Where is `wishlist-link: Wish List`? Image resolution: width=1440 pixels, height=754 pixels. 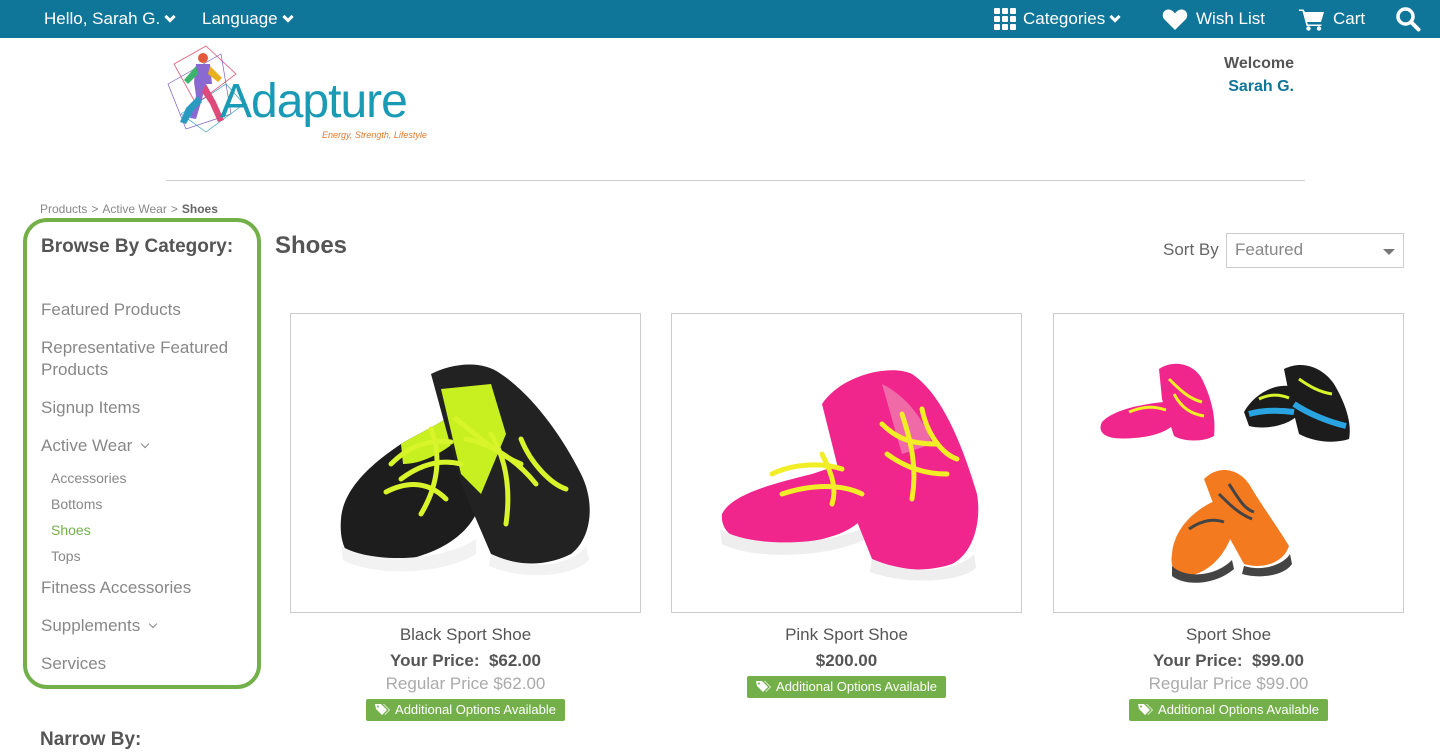 wishlist-link: Wish List is located at coordinates (1213, 19).